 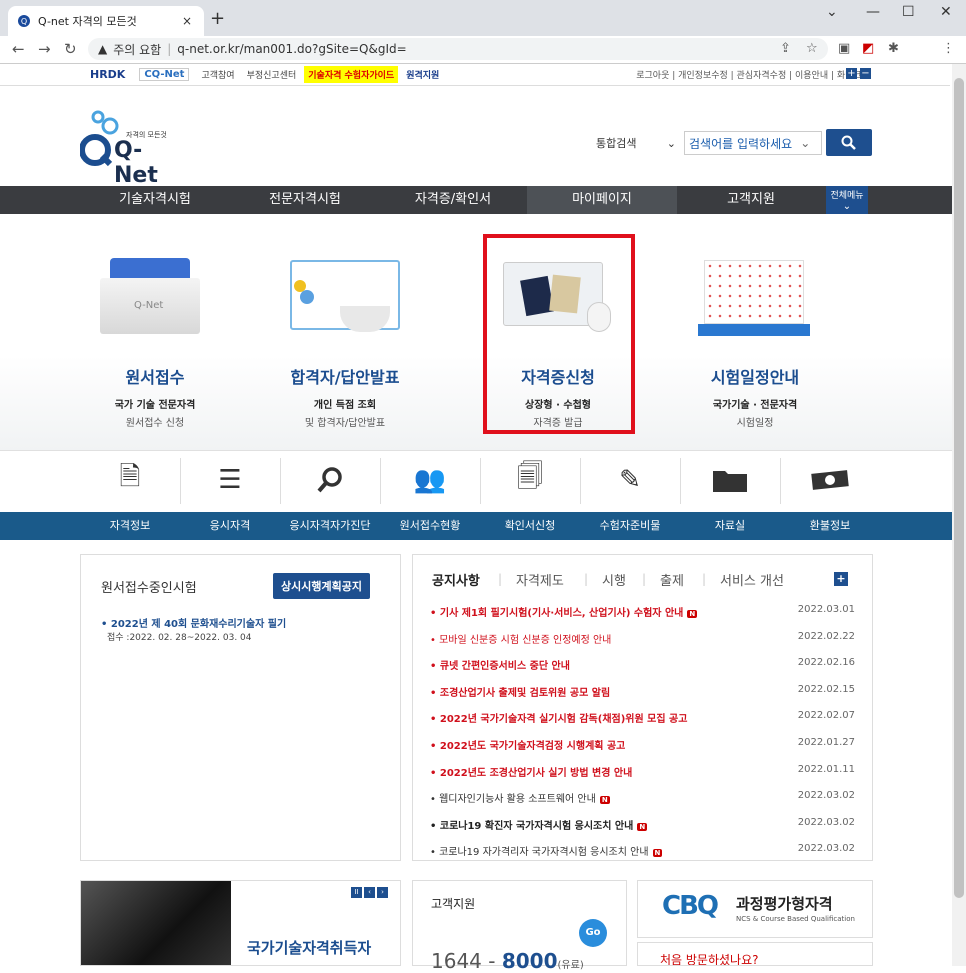 What do you see at coordinates (948, 48) in the screenshot?
I see `menu-icon: ⋮` at bounding box center [948, 48].